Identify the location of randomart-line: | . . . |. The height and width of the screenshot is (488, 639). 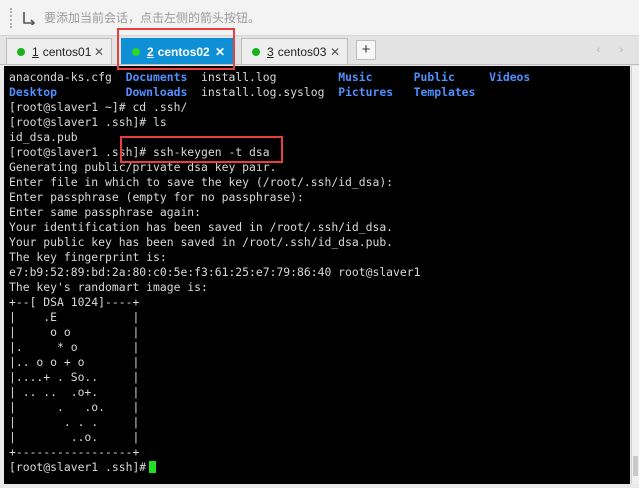
(74, 422).